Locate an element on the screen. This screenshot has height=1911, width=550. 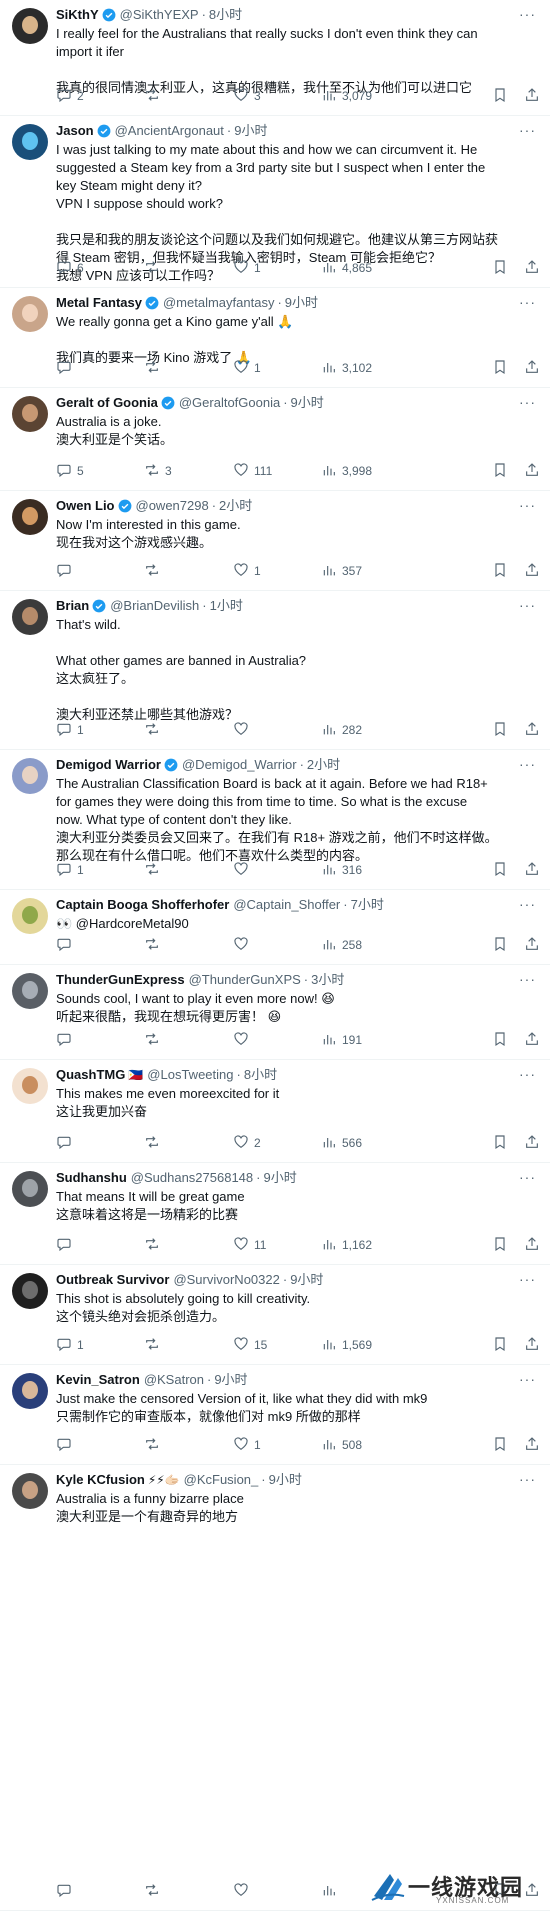
views-button: 191 is located at coordinates (341, 1040).